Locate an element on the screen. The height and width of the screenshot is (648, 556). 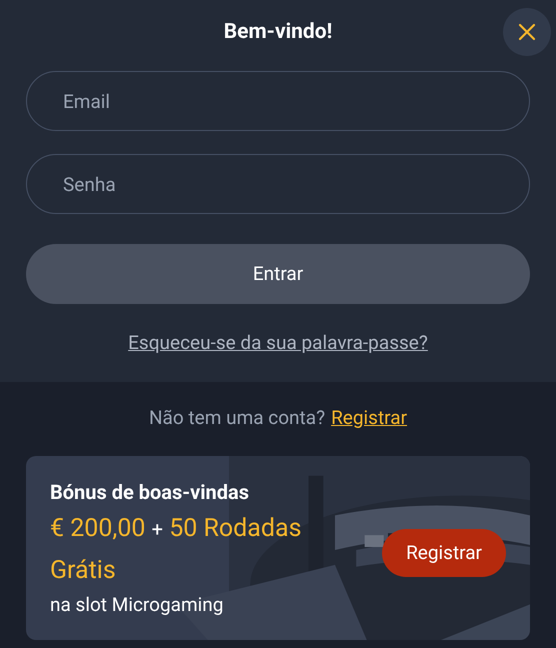
register-link: Registrar is located at coordinates (369, 418).